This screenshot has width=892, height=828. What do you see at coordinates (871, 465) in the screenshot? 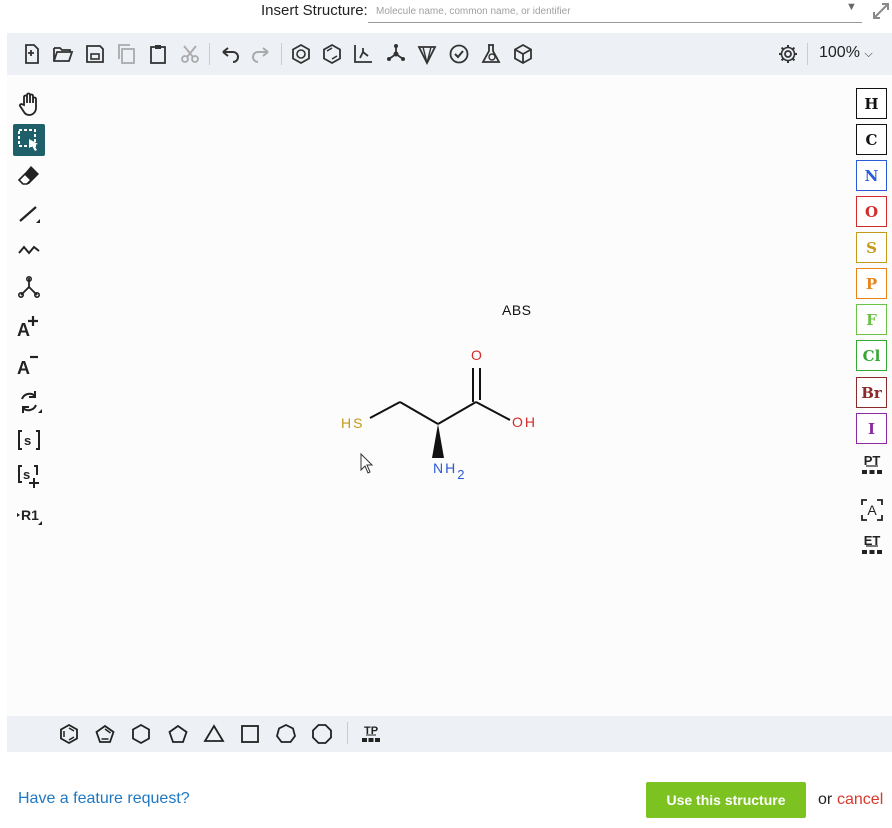
I see `periodic-table-button: PT` at bounding box center [871, 465].